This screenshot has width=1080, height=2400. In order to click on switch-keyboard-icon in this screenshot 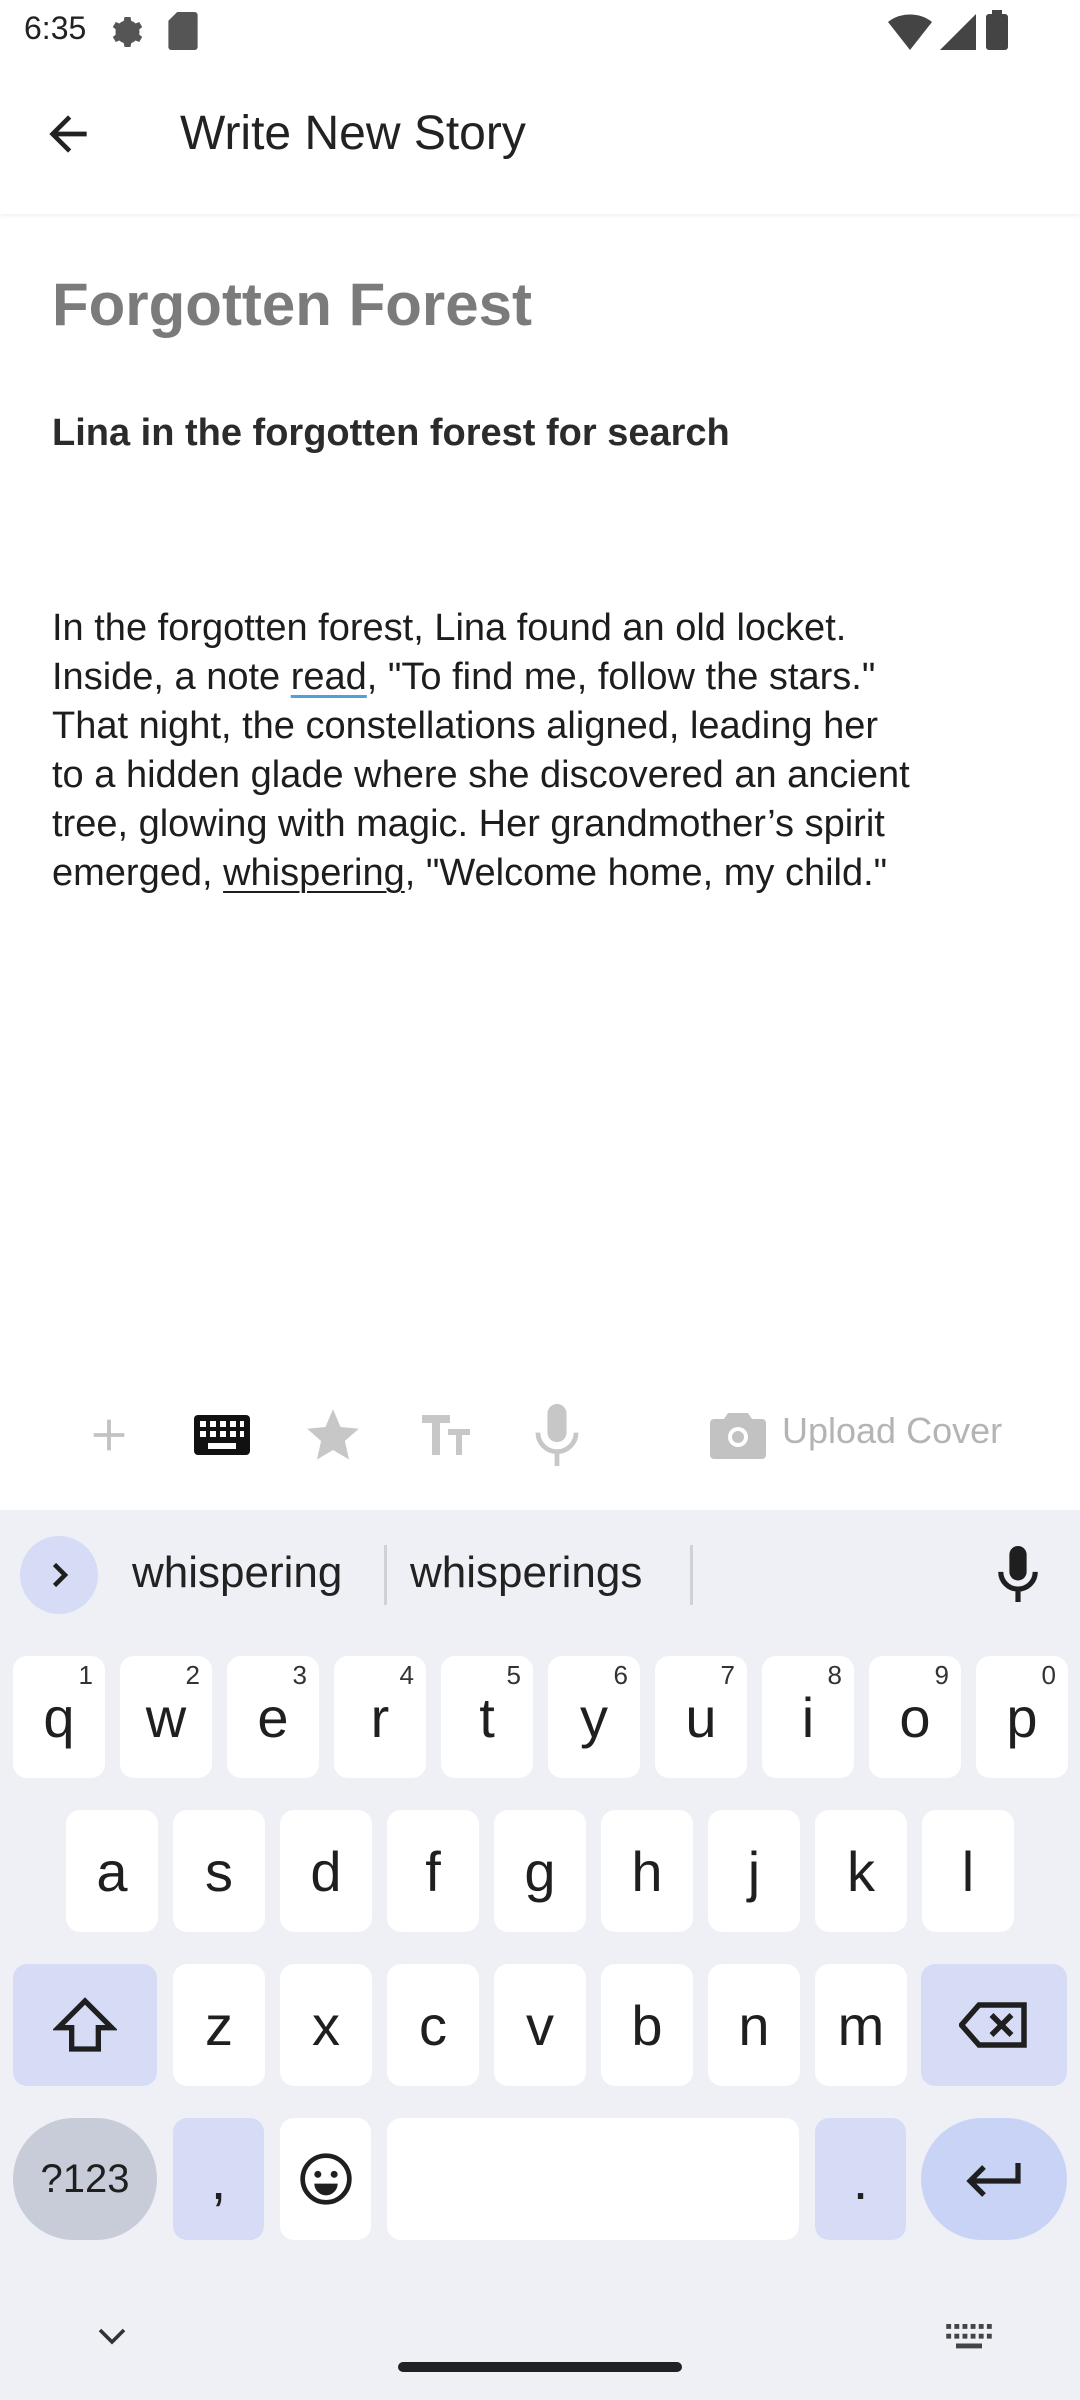, I will do `click(969, 2337)`.